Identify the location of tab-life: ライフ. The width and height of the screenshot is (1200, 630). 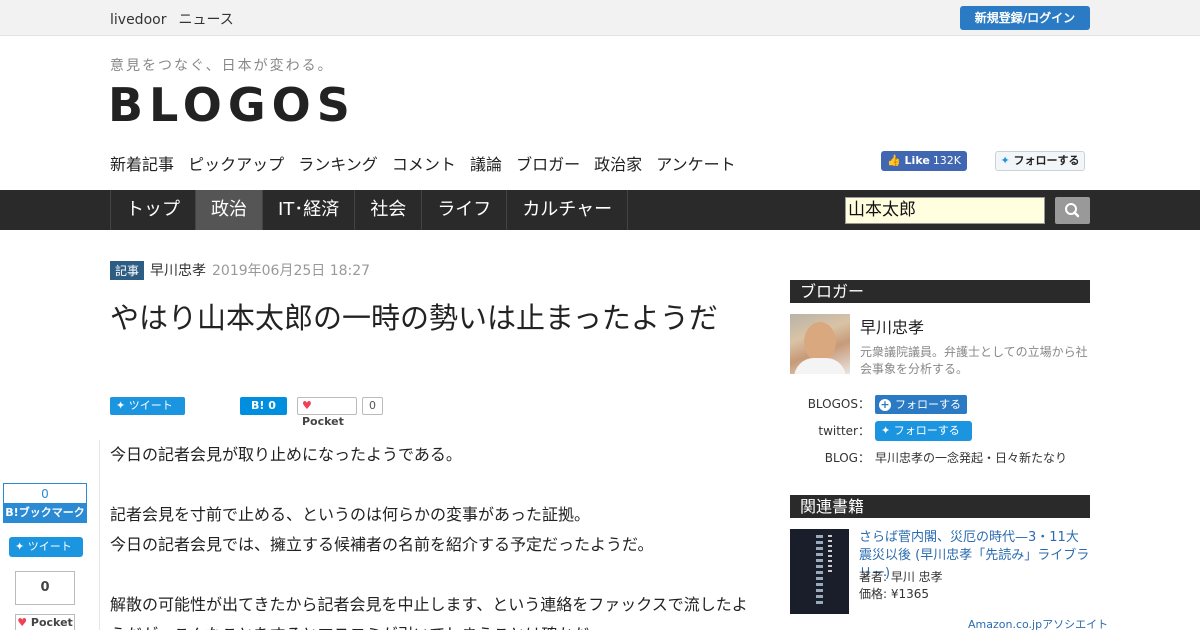
(465, 210).